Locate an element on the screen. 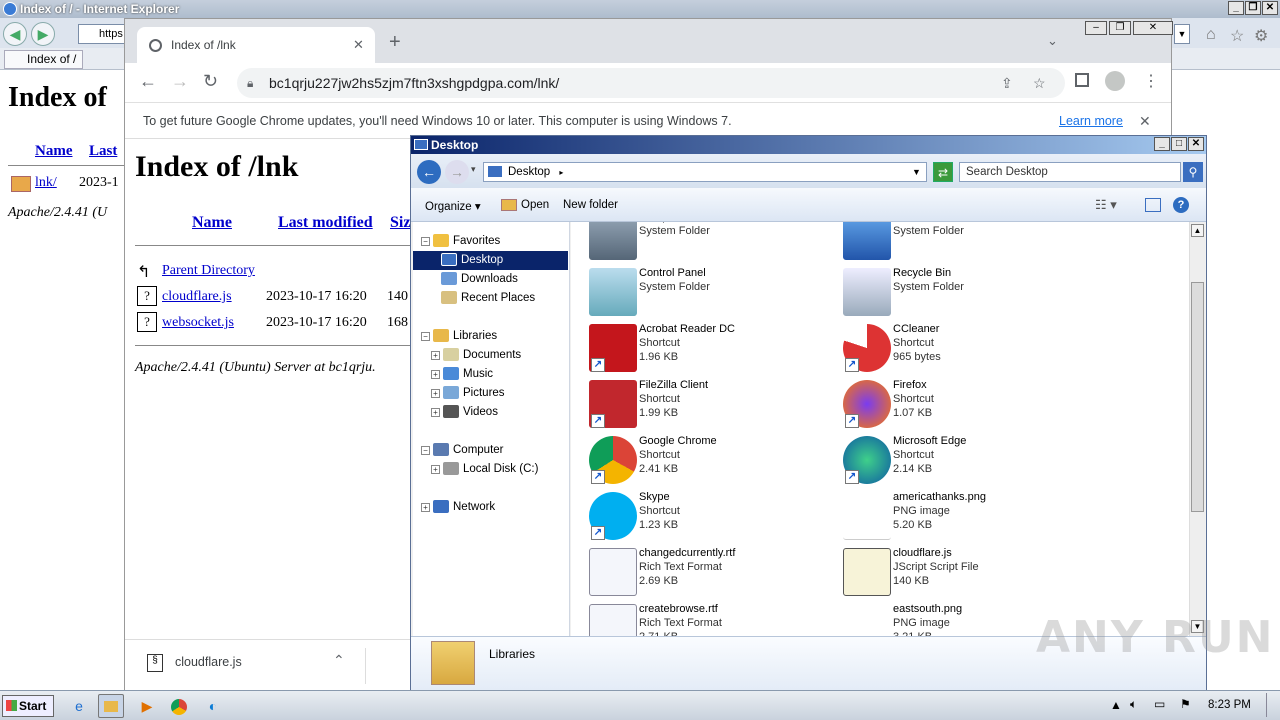  nav-documents: Documents is located at coordinates (482, 355).